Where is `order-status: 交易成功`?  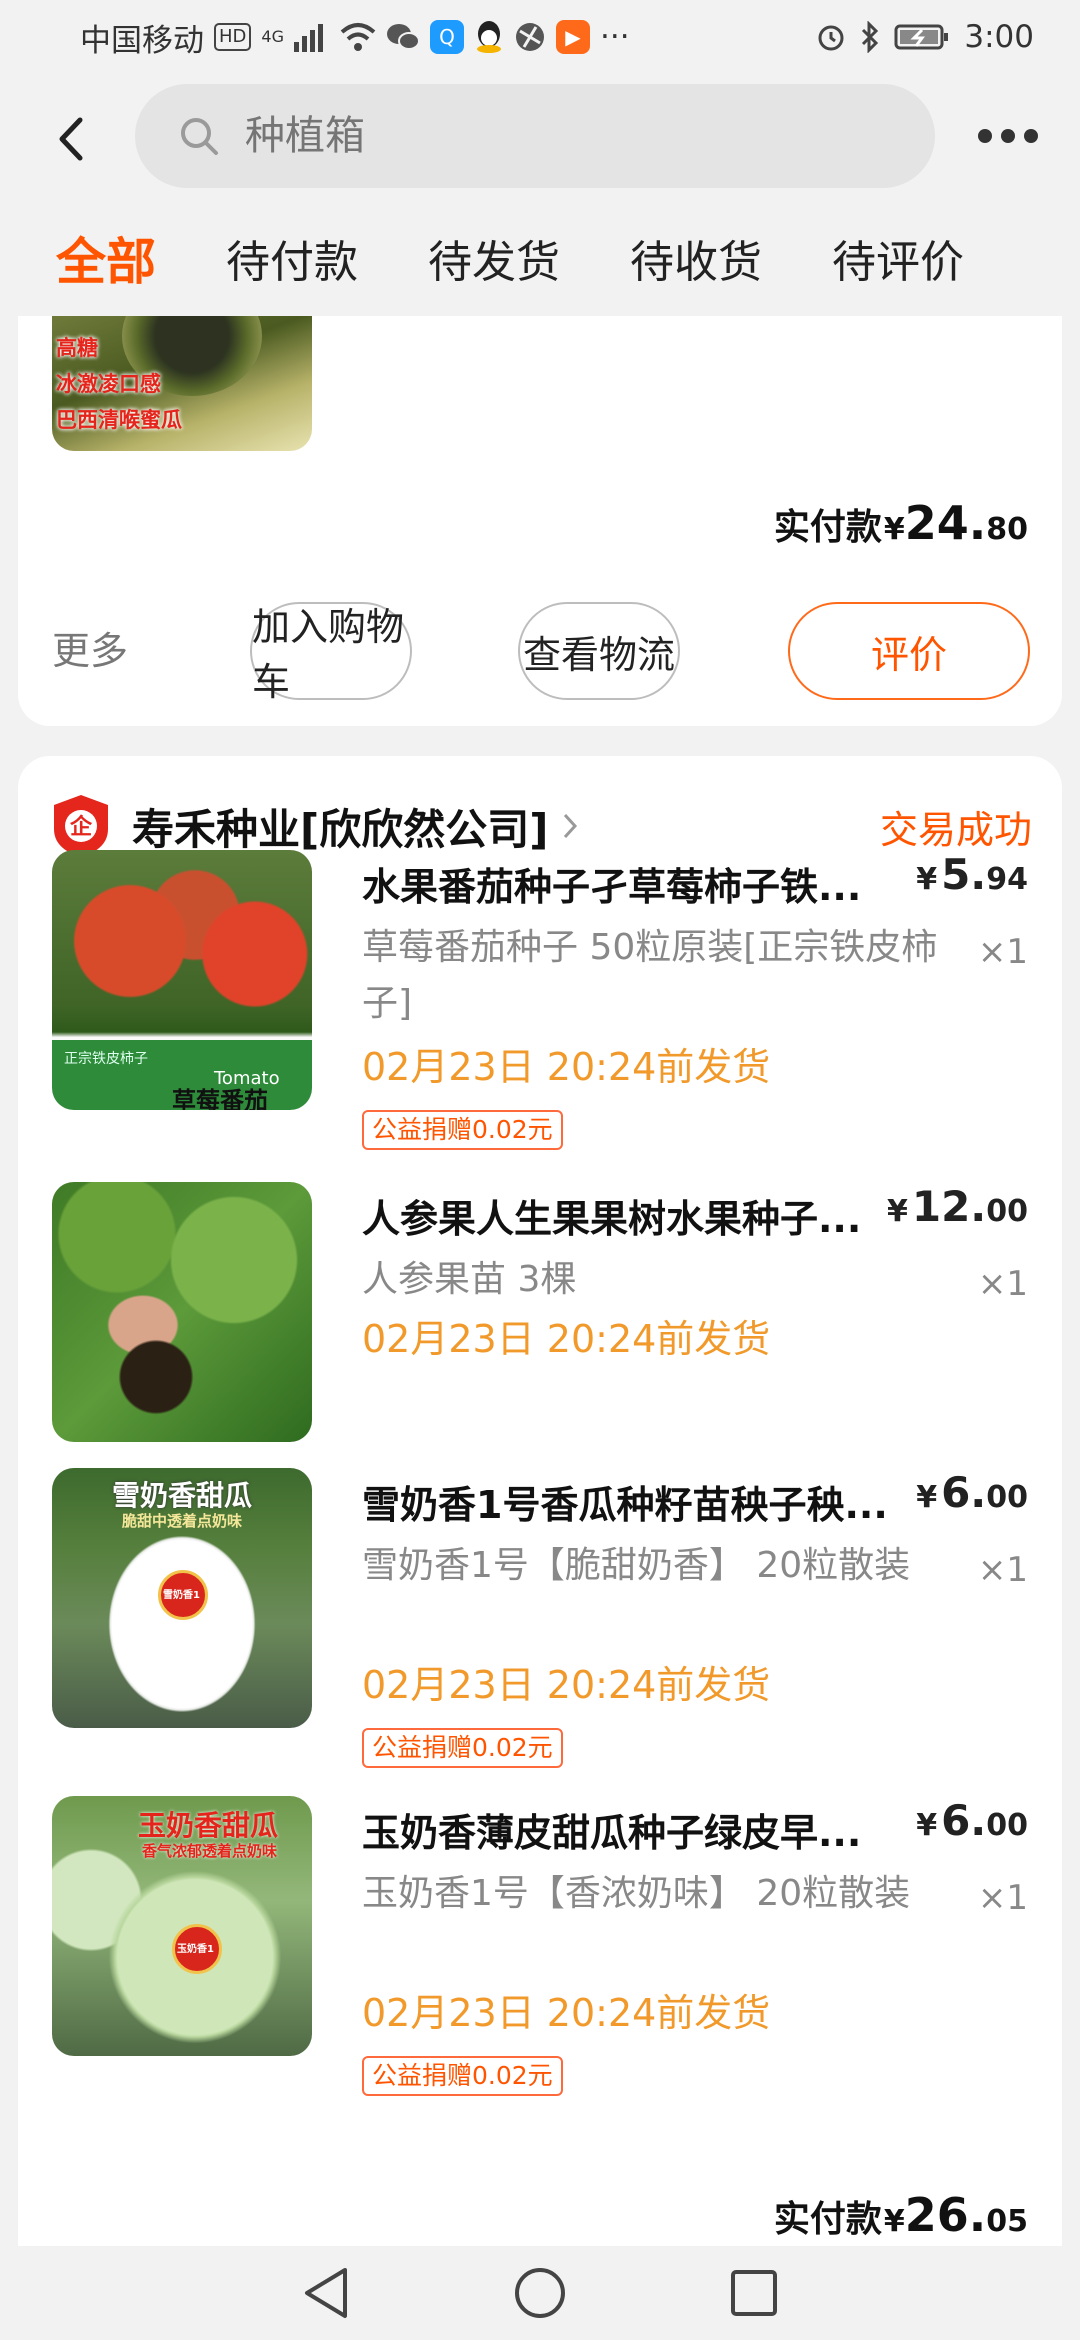 order-status: 交易成功 is located at coordinates (955, 829).